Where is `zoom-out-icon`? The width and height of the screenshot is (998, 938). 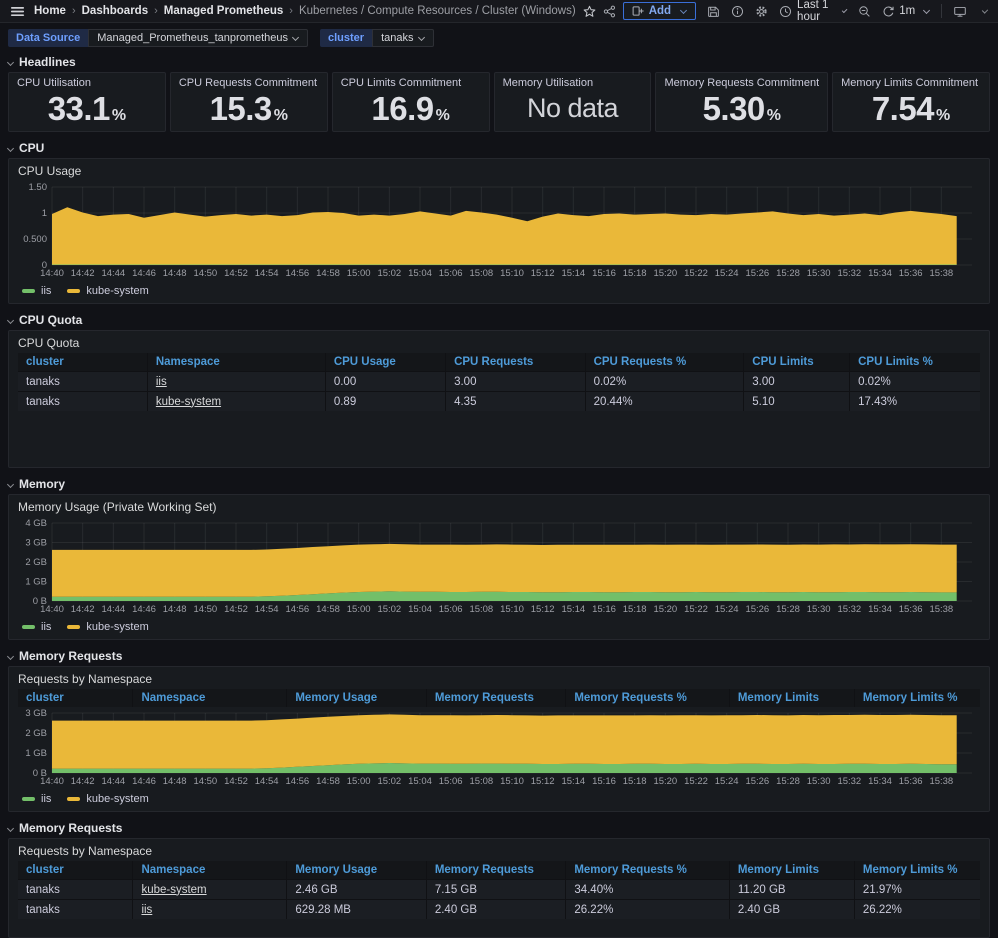 zoom-out-icon is located at coordinates (864, 11).